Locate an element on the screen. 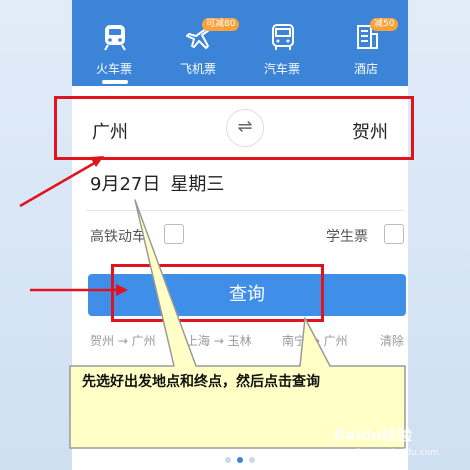 This screenshot has height=470, width=470. arrow-line-cities is located at coordinates (59, 183).